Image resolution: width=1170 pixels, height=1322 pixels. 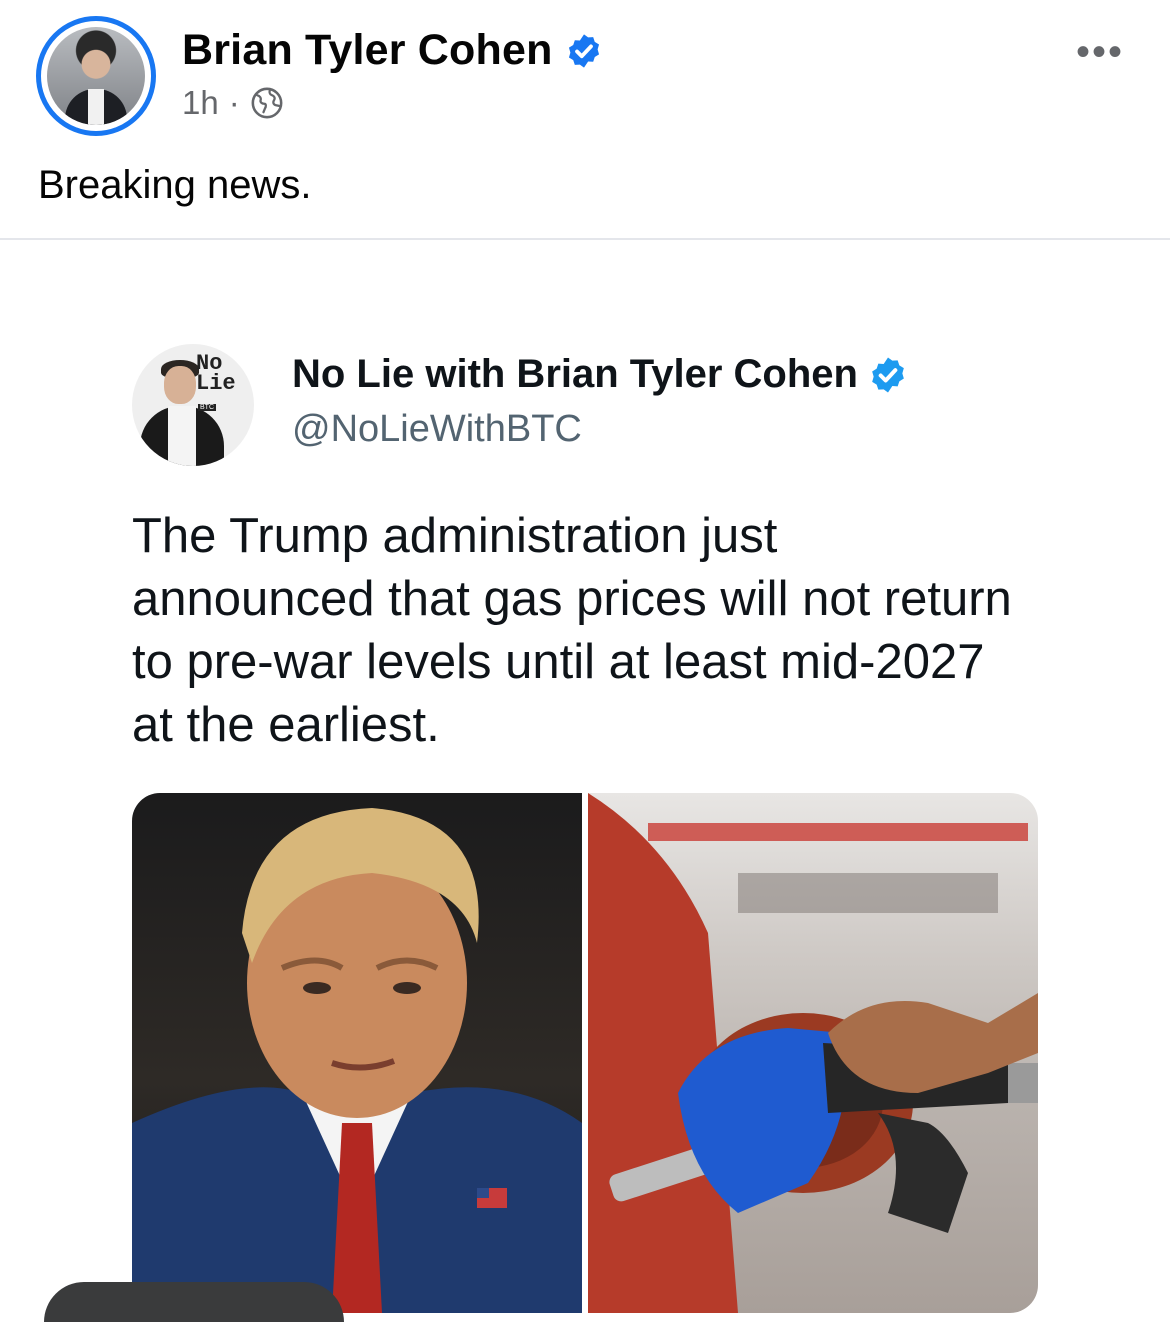 I want to click on tweet-handle: @NoLieWithBTC, so click(x=437, y=429).